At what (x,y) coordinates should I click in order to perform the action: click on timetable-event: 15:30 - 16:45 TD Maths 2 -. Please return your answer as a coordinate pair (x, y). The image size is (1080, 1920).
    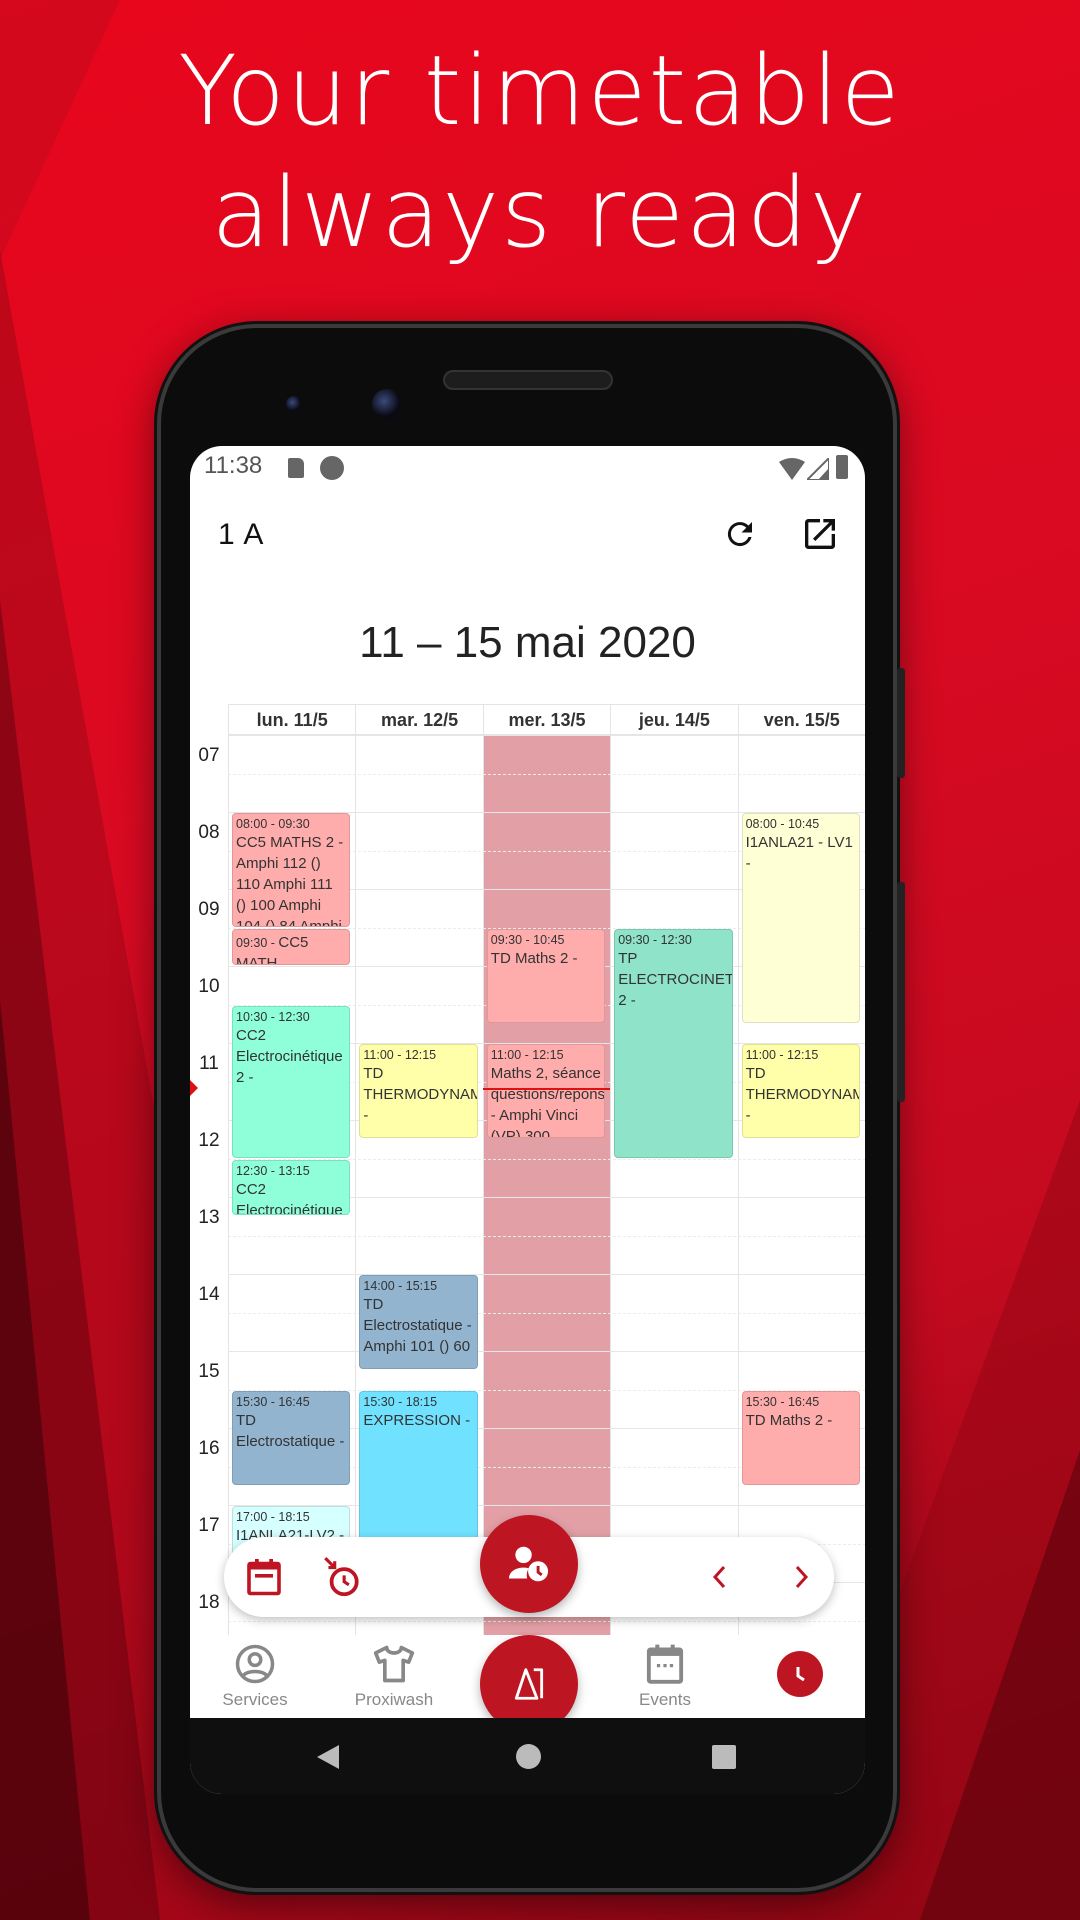
    Looking at the image, I should click on (800, 1437).